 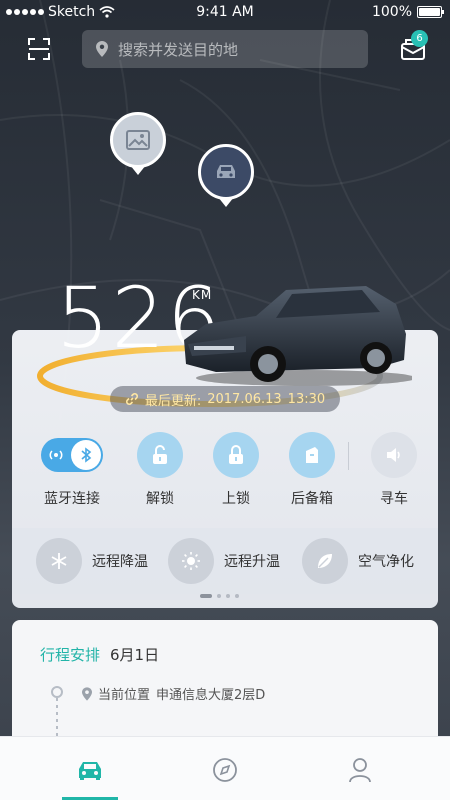 I want to click on lock-label: 上锁, so click(x=236, y=499).